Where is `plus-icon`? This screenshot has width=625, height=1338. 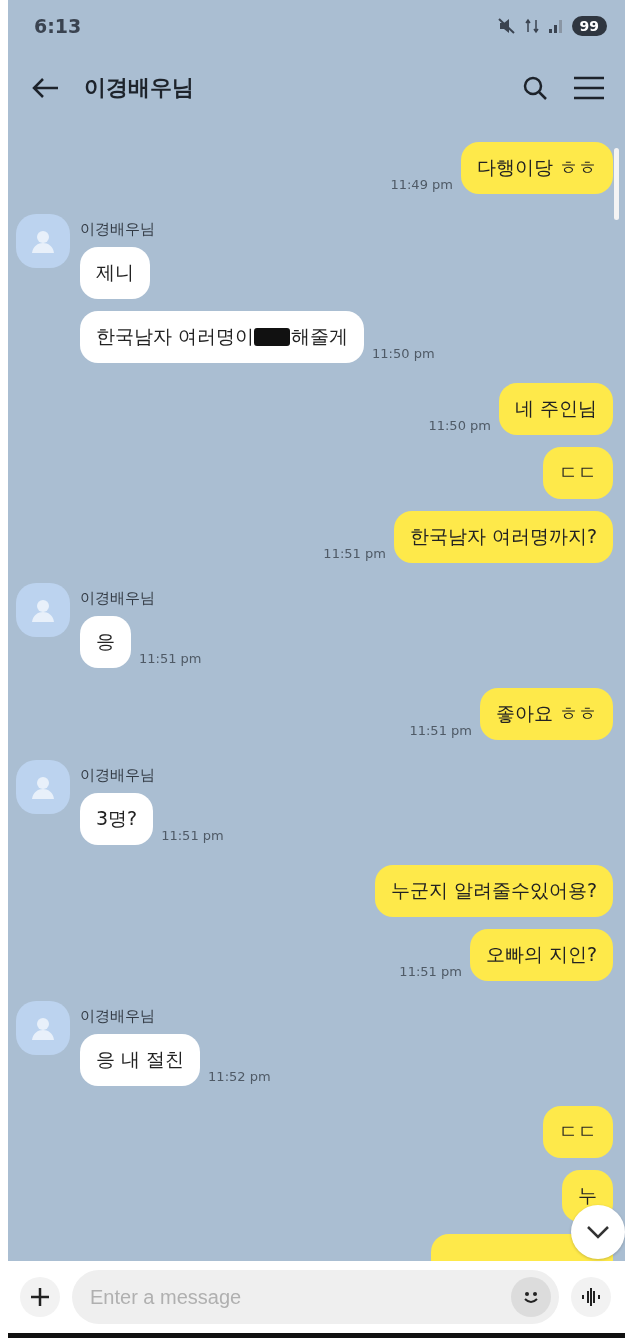 plus-icon is located at coordinates (40, 1297).